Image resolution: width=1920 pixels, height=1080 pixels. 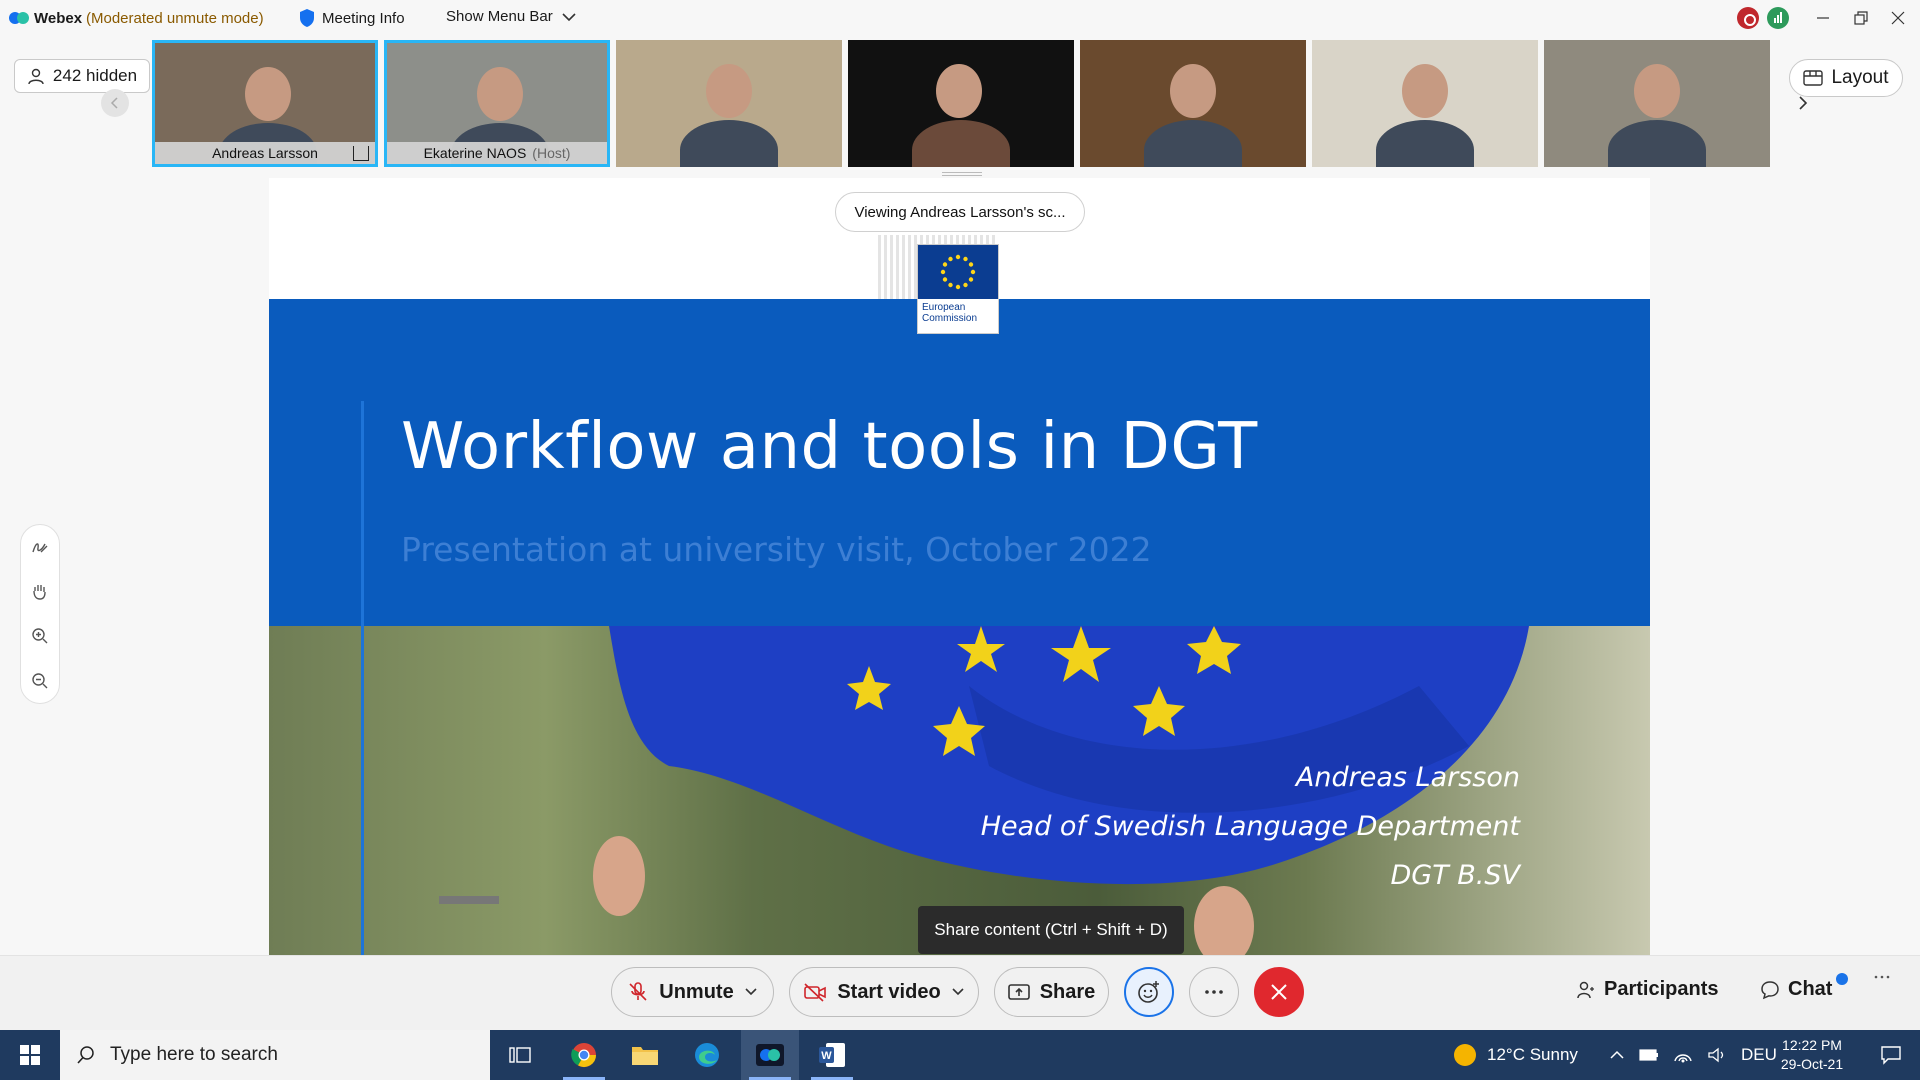 I want to click on chevron-left-icon, so click(x=114, y=103).